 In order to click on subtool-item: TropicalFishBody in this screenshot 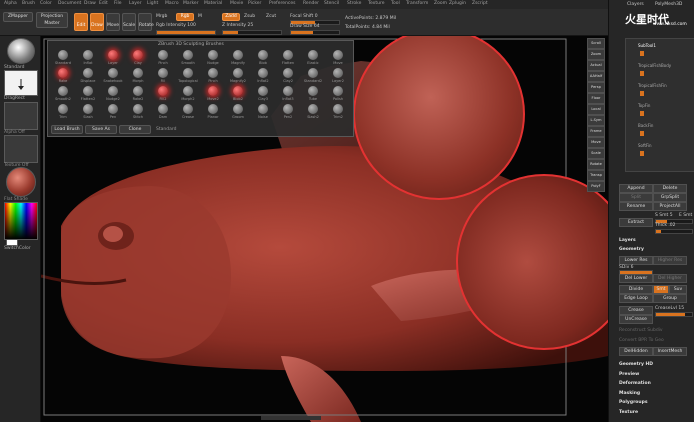, I will do `click(654, 65)`.